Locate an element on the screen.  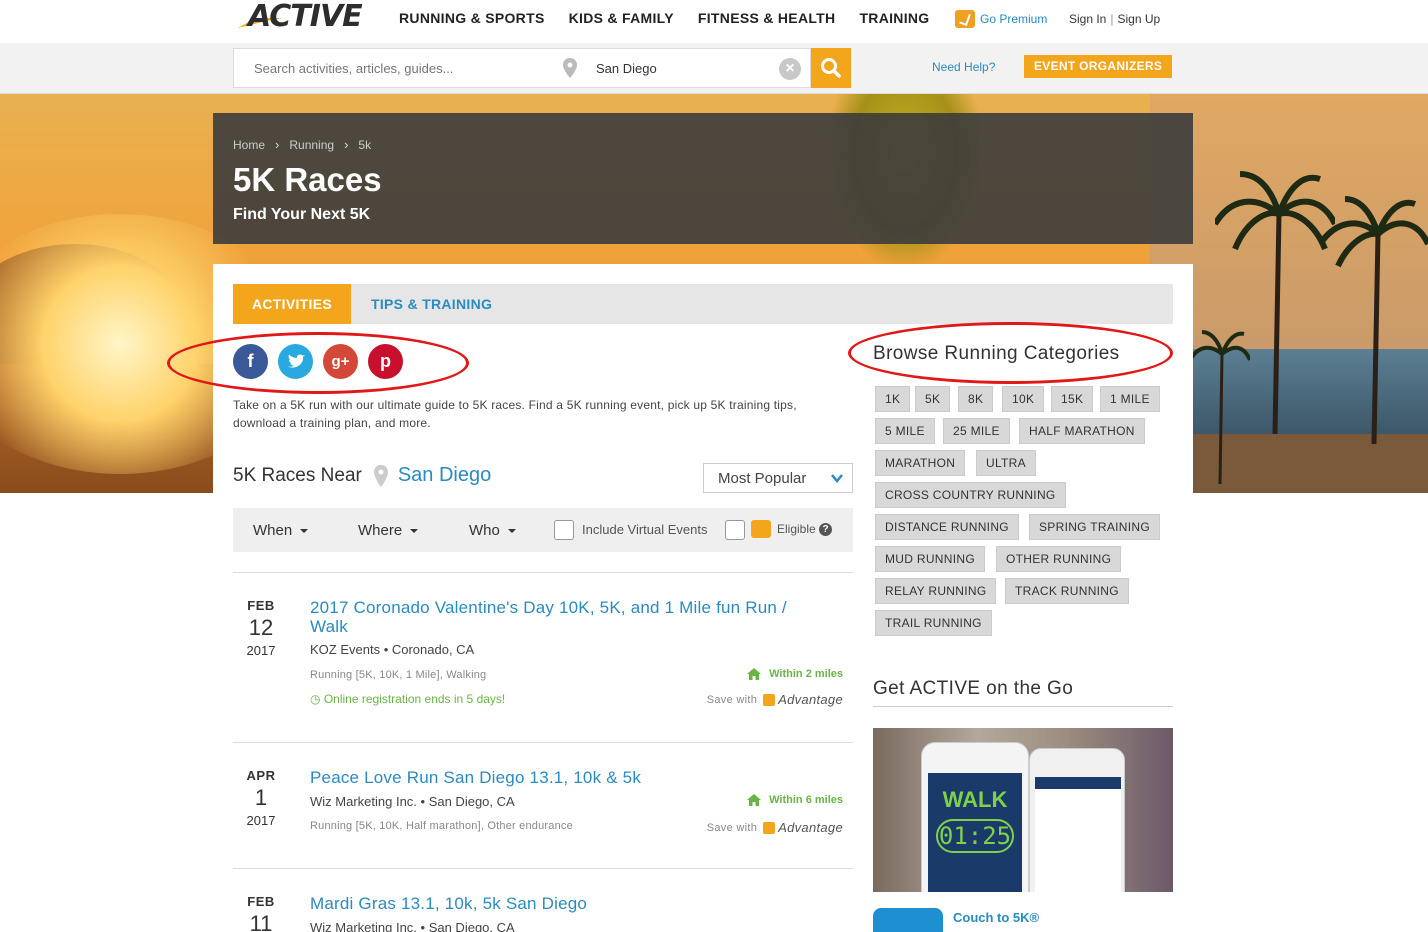
event-day: 12 is located at coordinates (261, 627).